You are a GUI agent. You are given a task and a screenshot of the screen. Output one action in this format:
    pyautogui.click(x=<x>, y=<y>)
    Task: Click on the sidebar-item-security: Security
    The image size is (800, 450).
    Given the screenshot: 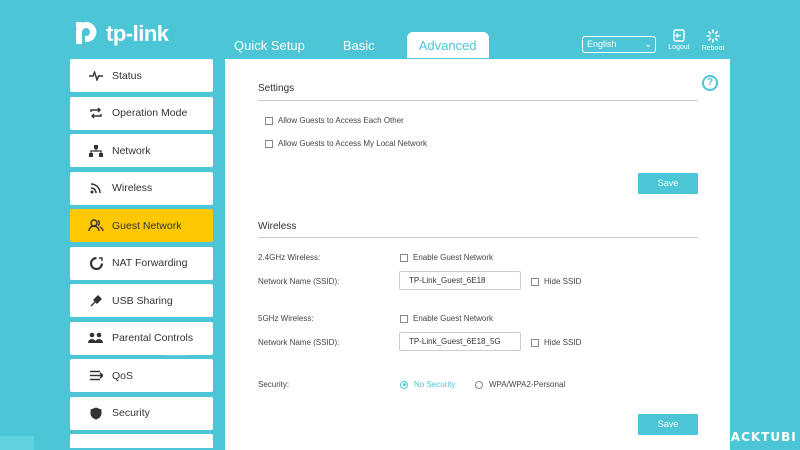 What is the action you would take?
    pyautogui.click(x=141, y=413)
    